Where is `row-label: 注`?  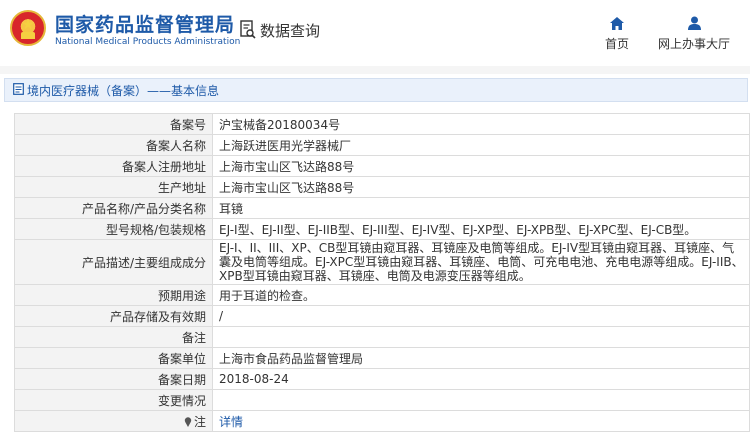 row-label: 注 is located at coordinates (199, 421).